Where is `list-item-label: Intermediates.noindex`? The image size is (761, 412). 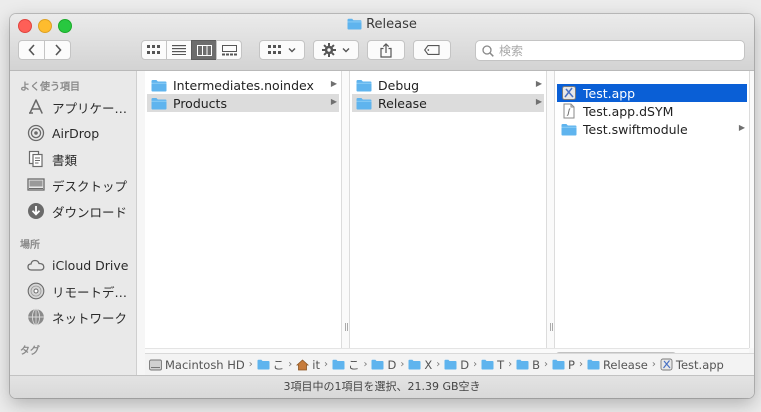
list-item-label: Intermediates.noindex is located at coordinates (243, 85).